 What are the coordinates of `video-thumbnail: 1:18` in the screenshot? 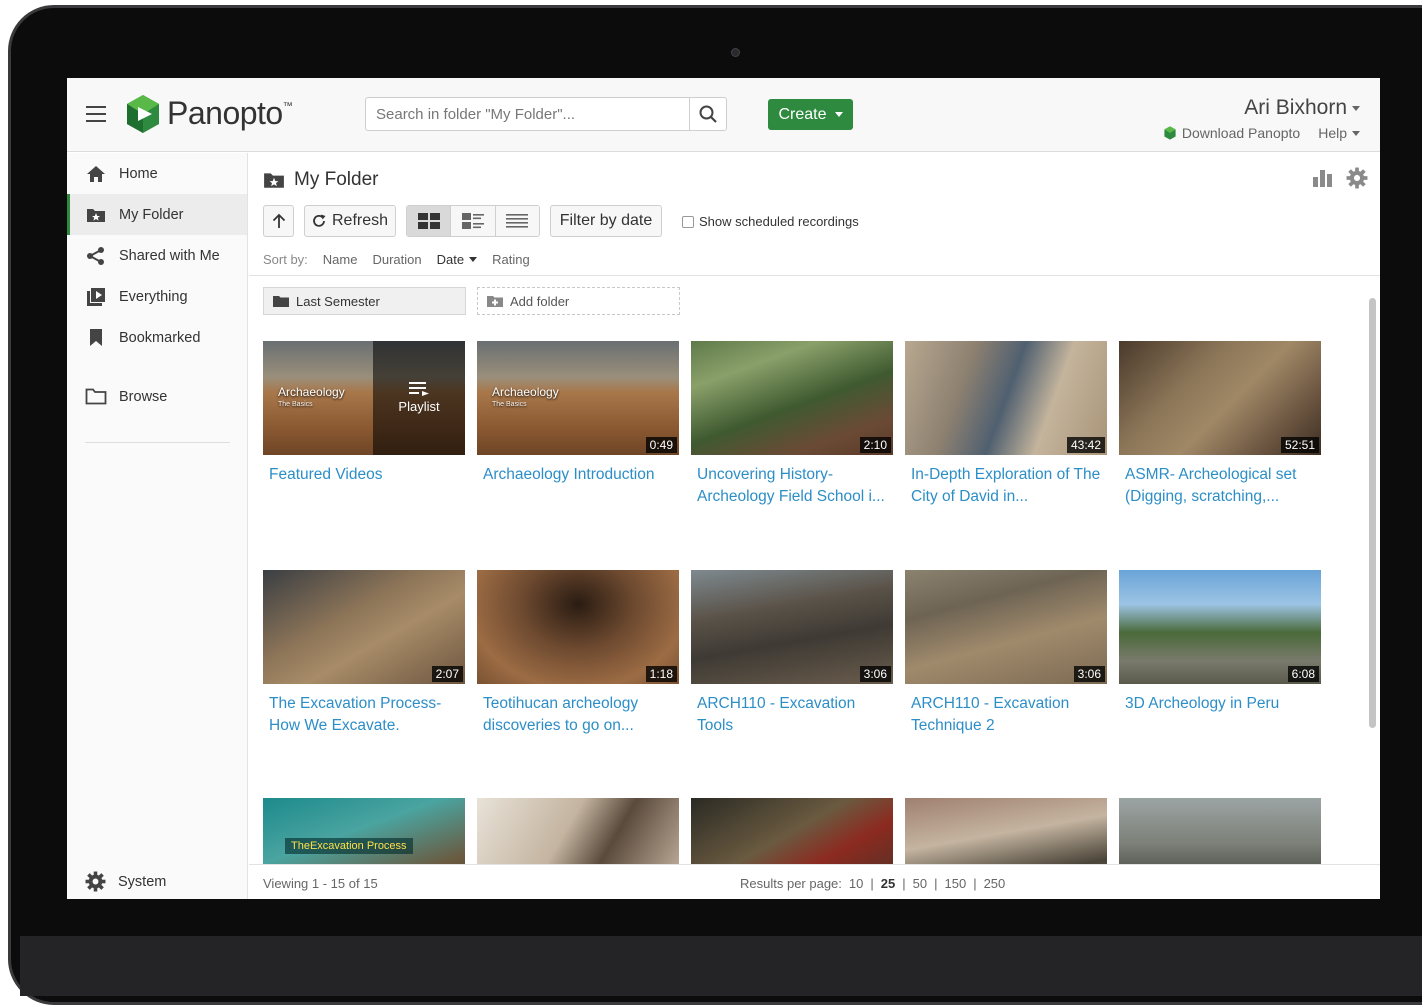 It's located at (578, 627).